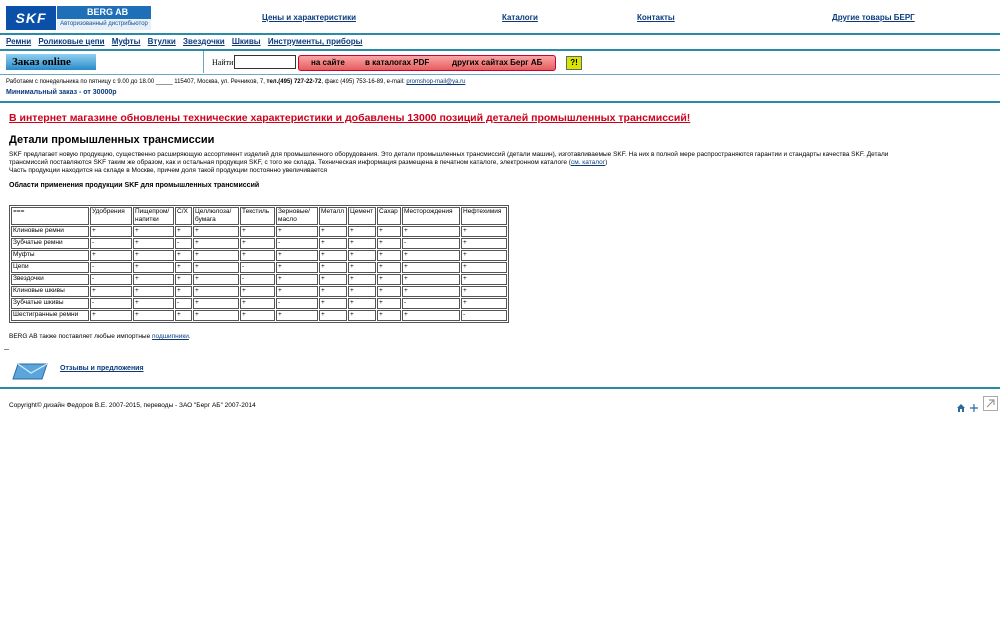  Describe the element at coordinates (162, 41) in the screenshot. I see `nav-bushings: Втулки` at that location.